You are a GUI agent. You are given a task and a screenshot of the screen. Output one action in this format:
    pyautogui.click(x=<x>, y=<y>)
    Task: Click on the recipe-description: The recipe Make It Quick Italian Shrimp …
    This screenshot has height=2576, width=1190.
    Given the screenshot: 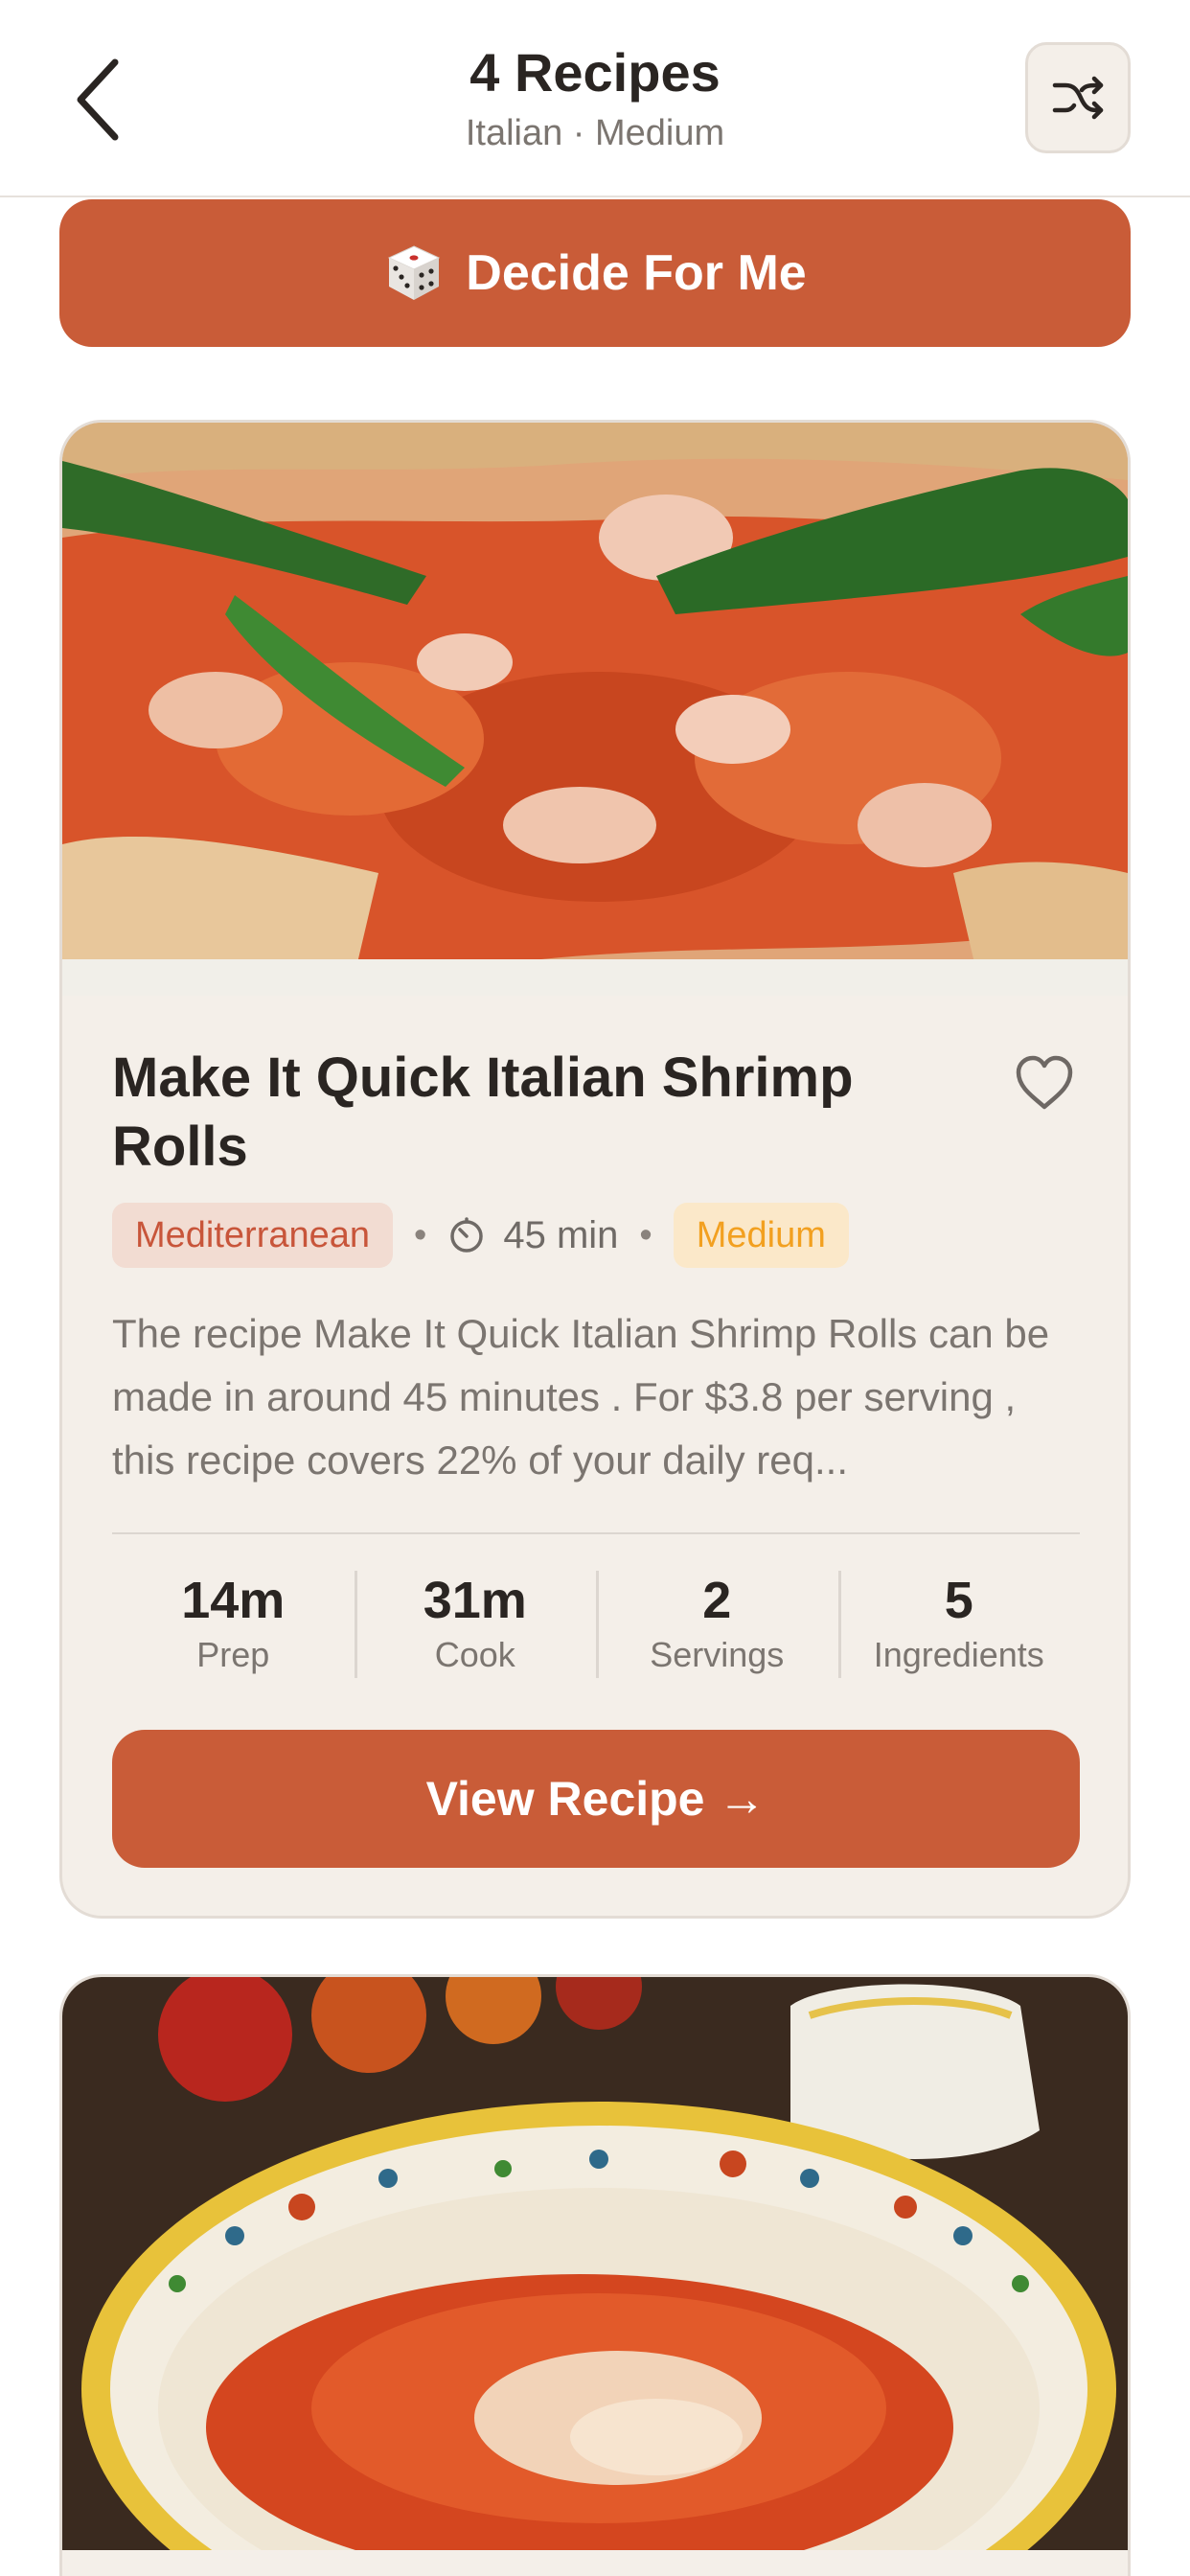 What is the action you would take?
    pyautogui.click(x=581, y=1397)
    